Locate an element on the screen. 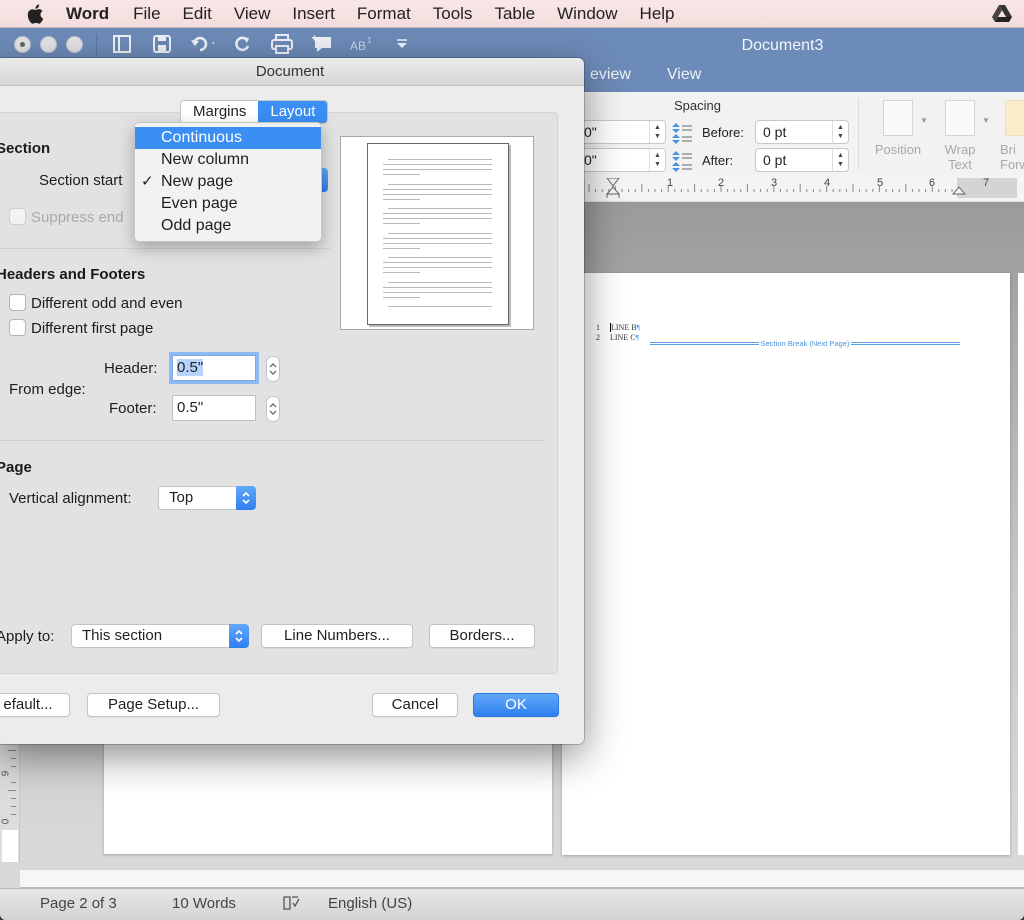 Image resolution: width=1024 pixels, height=920 pixels. comment-icon is located at coordinates (322, 44).